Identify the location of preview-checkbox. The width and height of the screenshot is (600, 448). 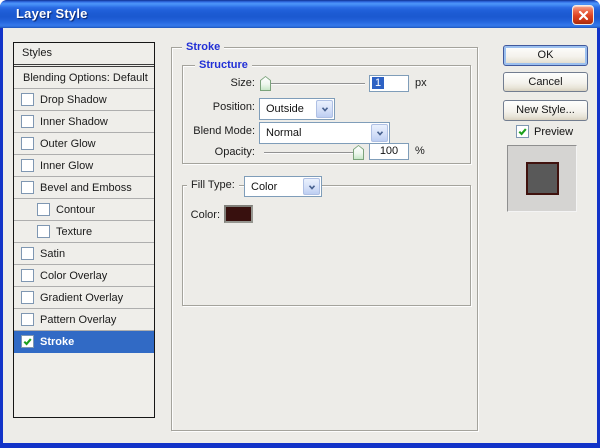
(522, 131).